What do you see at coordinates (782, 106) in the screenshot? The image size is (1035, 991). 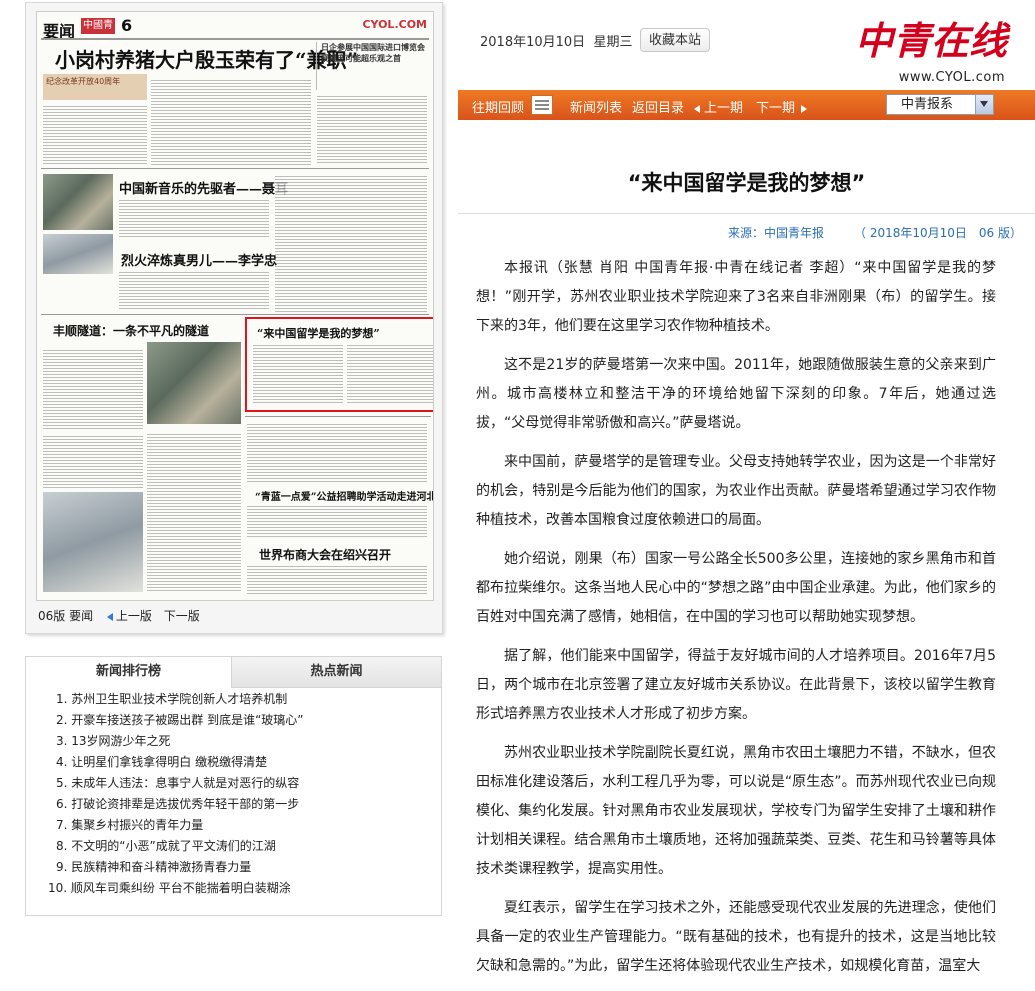 I see `nav-next-issue: 下一期` at bounding box center [782, 106].